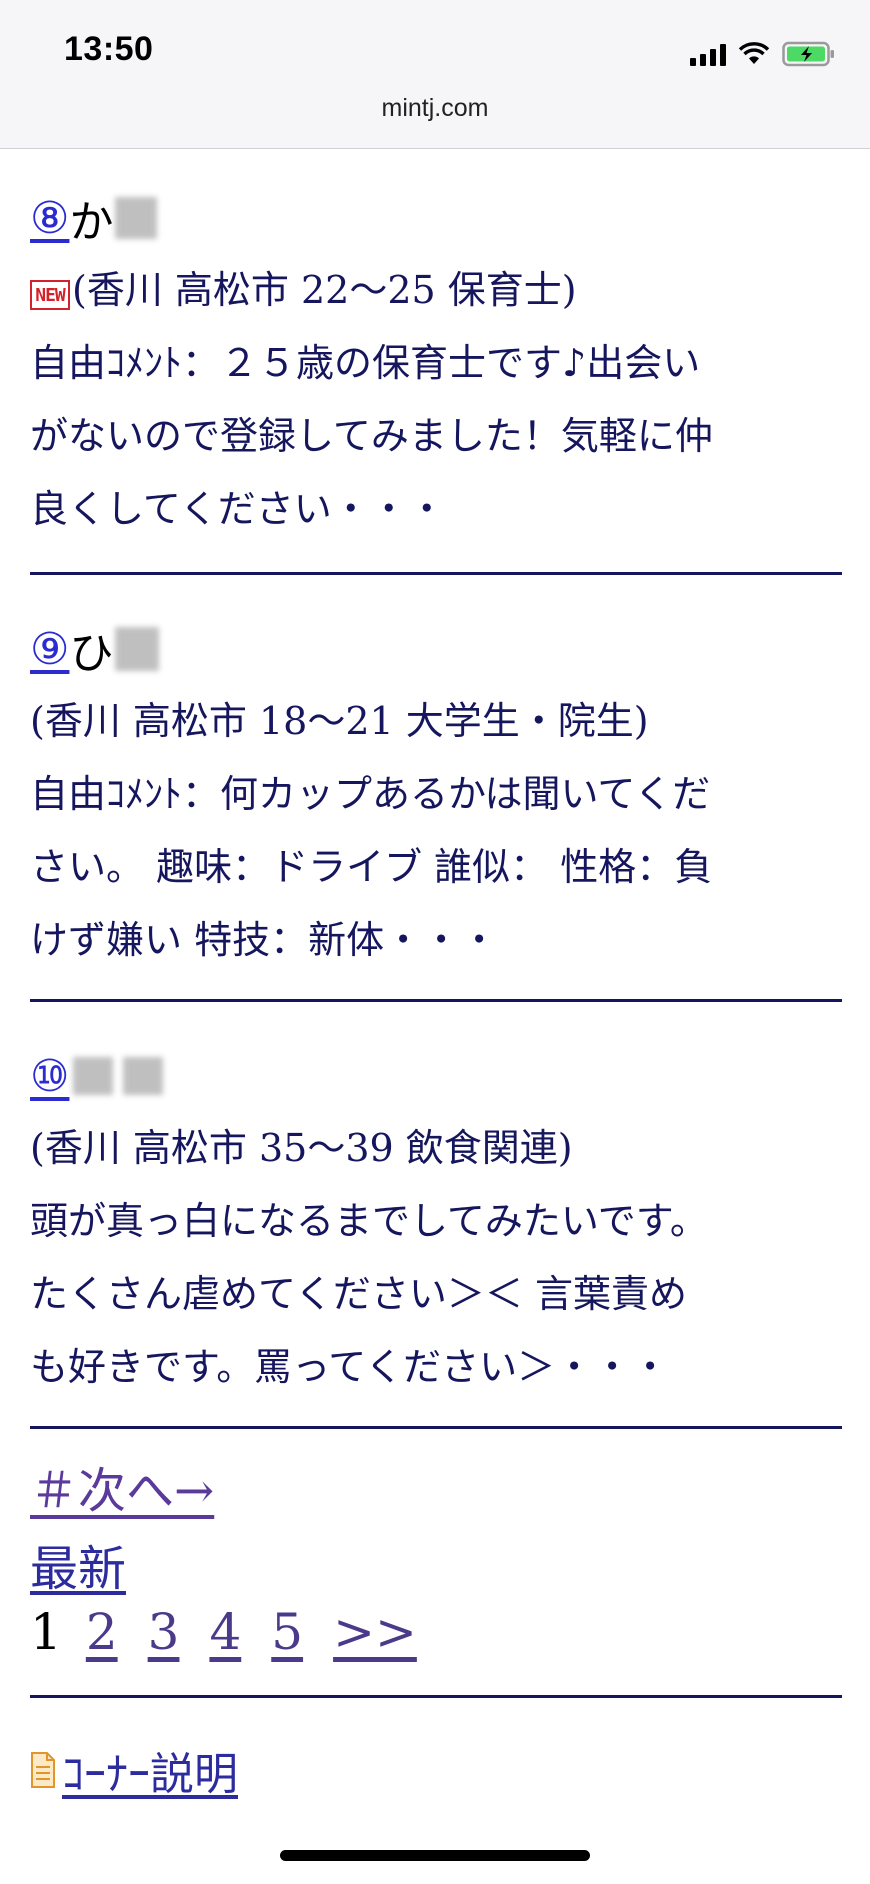  Describe the element at coordinates (238, 509) in the screenshot. I see `comment-line: 良くしてください・・・` at that location.